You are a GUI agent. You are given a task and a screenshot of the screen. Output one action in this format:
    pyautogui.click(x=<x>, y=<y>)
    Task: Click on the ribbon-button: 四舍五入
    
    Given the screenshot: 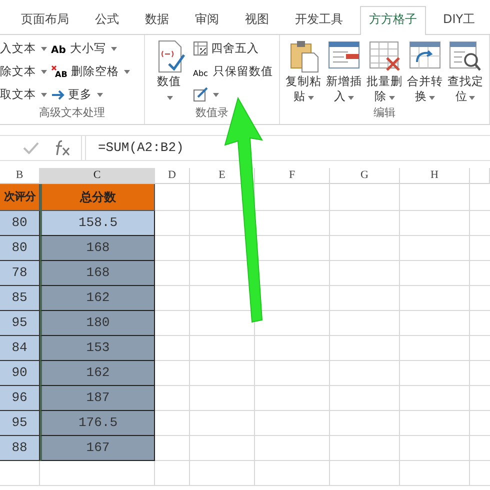 What is the action you would take?
    pyautogui.click(x=233, y=48)
    